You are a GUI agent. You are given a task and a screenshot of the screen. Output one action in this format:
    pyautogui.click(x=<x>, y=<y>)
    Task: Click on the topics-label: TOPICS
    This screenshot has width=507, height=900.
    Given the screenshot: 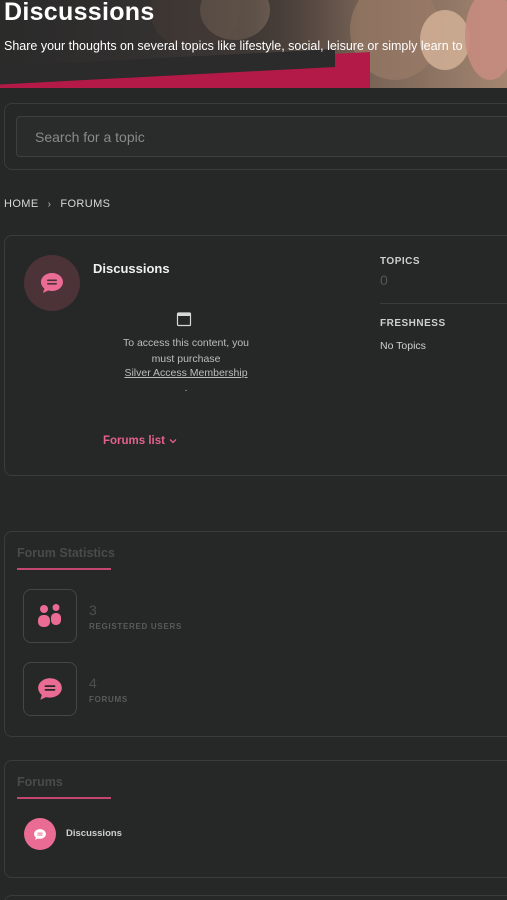 What is the action you would take?
    pyautogui.click(x=400, y=261)
    